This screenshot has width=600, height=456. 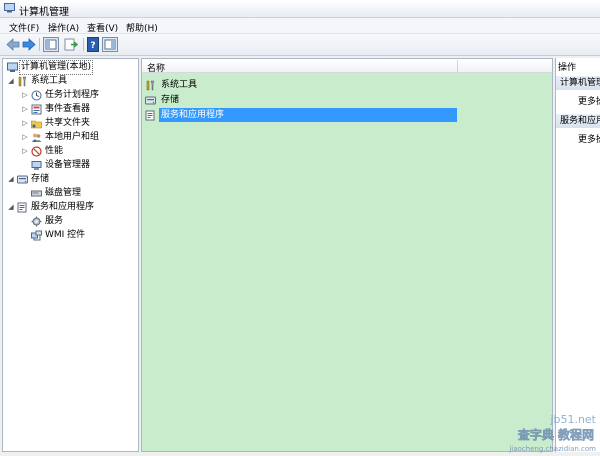 I want to click on window-title: 计算机管理, so click(x=44, y=12).